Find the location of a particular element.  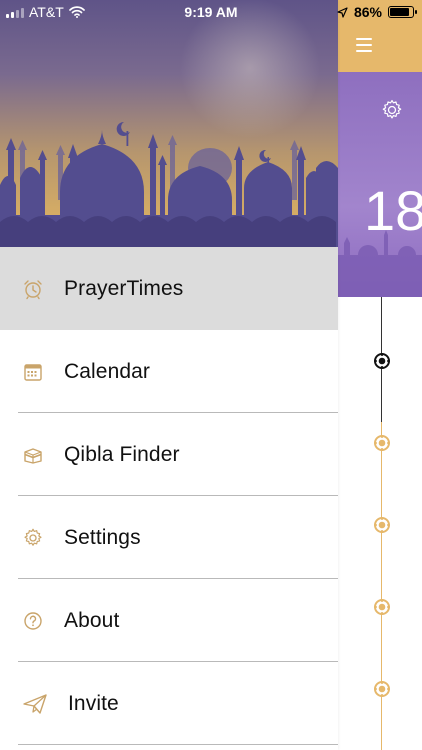

calendar-icon is located at coordinates (33, 372).